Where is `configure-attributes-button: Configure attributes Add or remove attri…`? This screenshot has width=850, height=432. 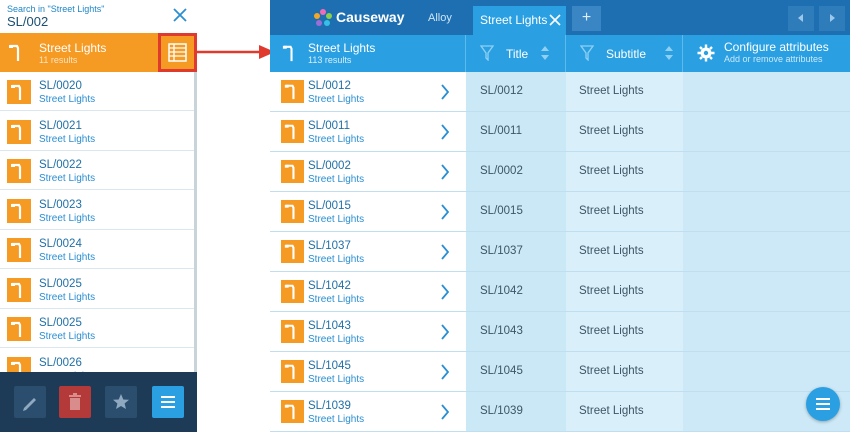 configure-attributes-button: Configure attributes Add or remove attri… is located at coordinates (766, 53).